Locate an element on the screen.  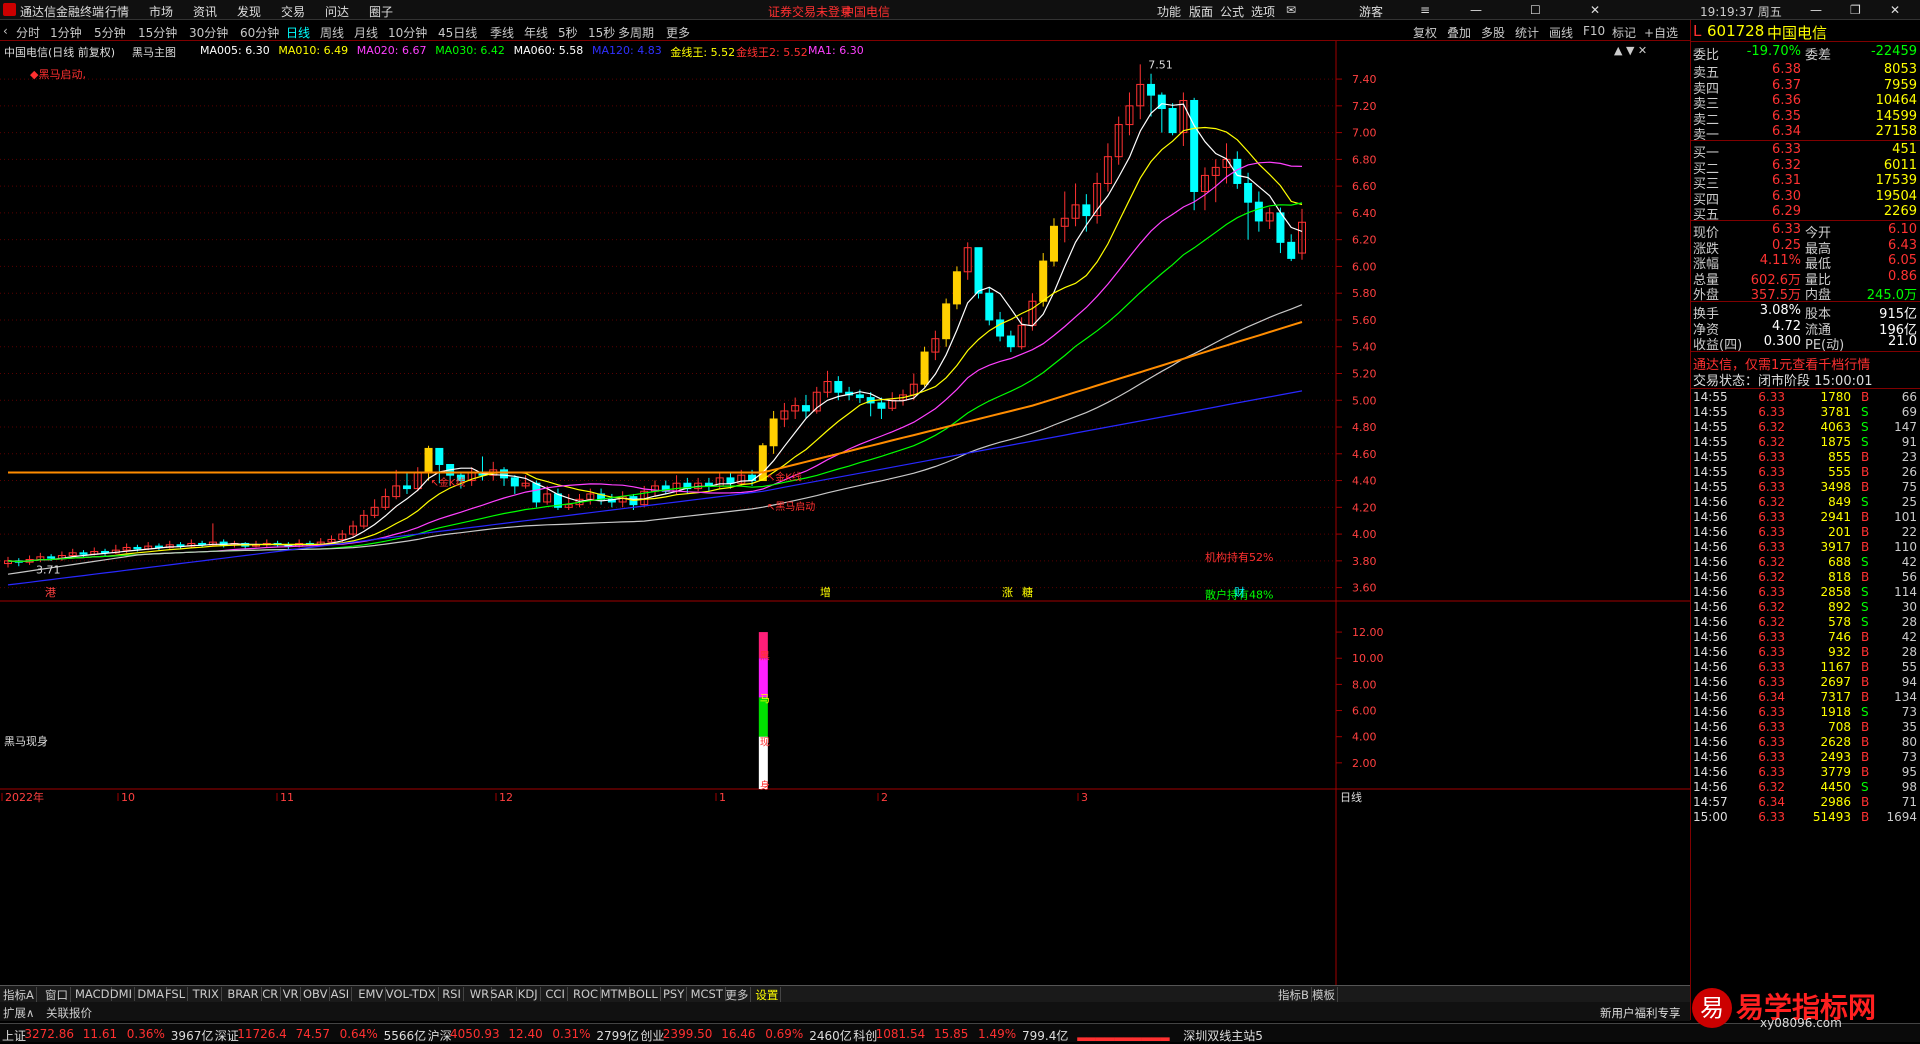
index-p: 0.64% is located at coordinates (359, 1034).